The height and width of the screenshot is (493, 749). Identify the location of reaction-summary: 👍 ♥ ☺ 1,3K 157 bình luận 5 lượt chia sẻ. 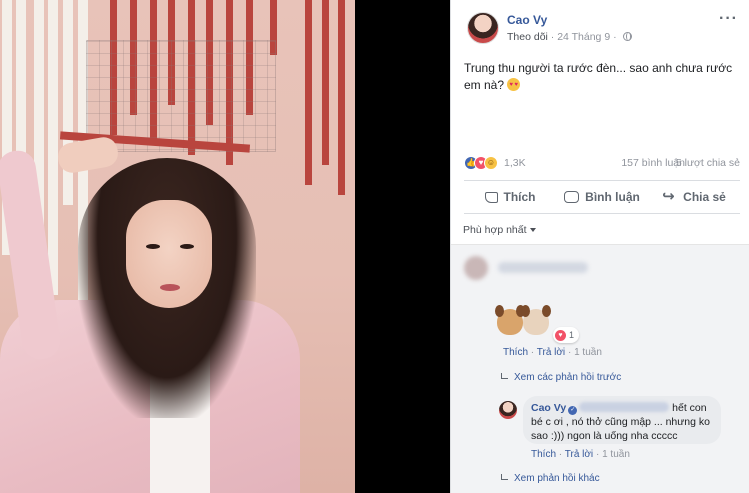
(602, 164).